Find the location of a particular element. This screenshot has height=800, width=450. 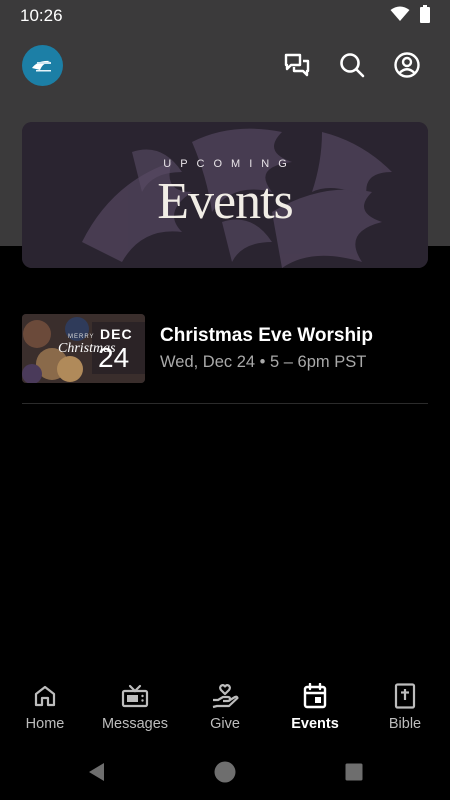

home-button-icon is located at coordinates (225, 772).